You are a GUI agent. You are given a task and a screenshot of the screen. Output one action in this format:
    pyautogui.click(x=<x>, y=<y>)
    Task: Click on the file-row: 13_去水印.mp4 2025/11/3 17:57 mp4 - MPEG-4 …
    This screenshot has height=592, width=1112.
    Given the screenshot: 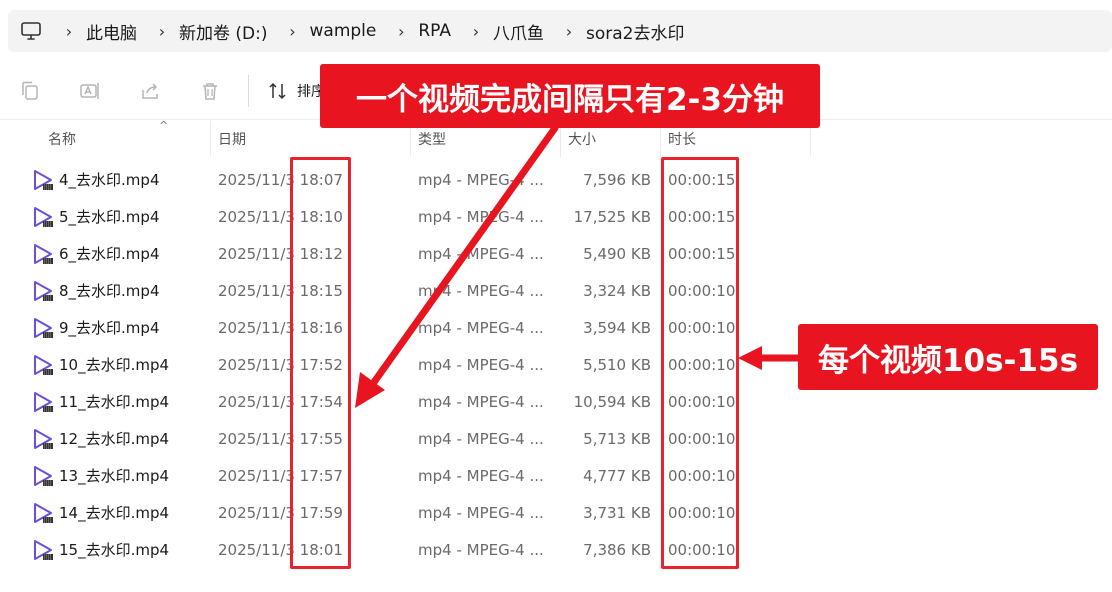 What is the action you would take?
    pyautogui.click(x=556, y=475)
    